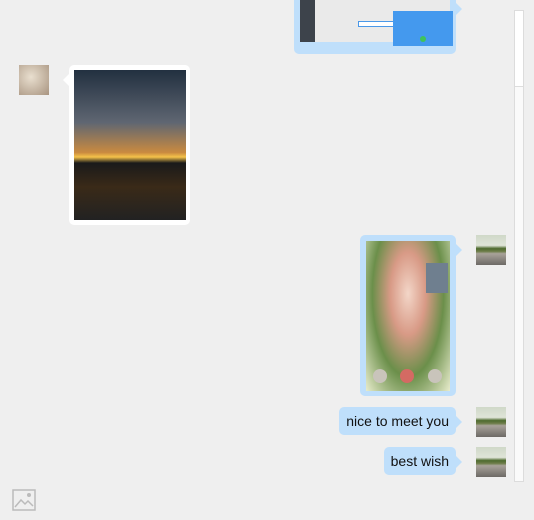 The image size is (534, 520). Describe the element at coordinates (376, 23) in the screenshot. I see `screenshot-image` at that location.